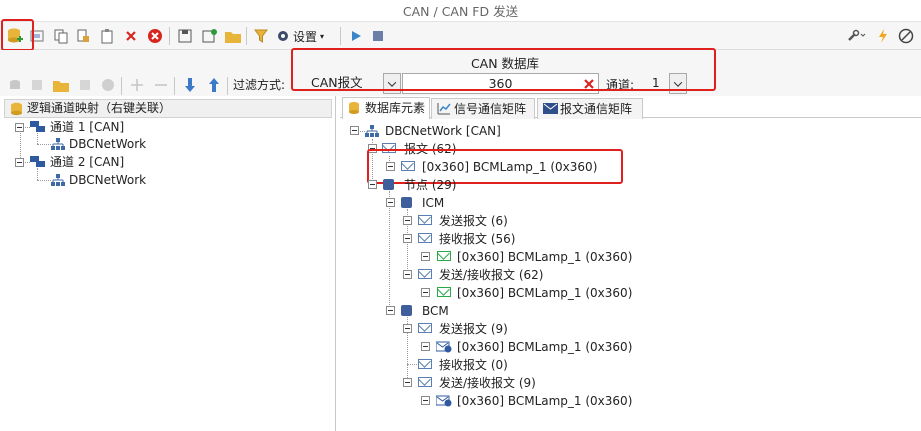  I want to click on delete-icon, so click(131, 36).